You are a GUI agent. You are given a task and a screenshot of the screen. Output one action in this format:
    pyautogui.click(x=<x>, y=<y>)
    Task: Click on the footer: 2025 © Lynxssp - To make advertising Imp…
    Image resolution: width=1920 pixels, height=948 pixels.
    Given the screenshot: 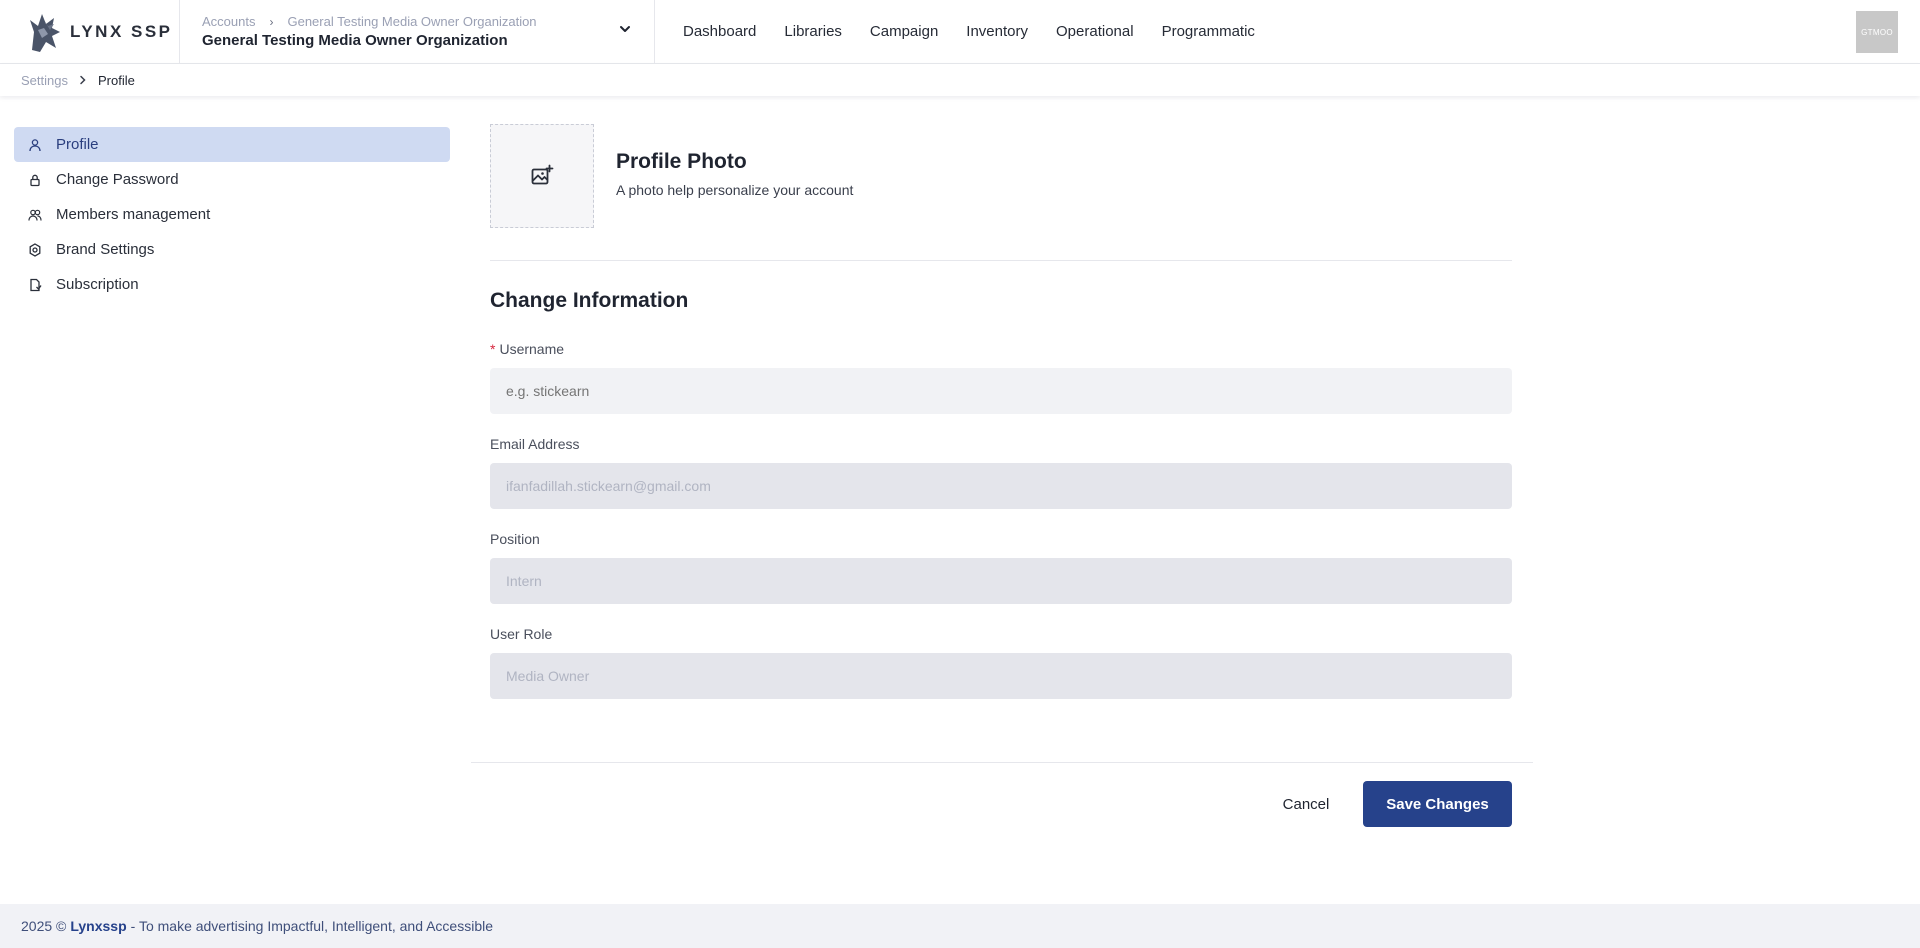 What is the action you would take?
    pyautogui.click(x=960, y=926)
    